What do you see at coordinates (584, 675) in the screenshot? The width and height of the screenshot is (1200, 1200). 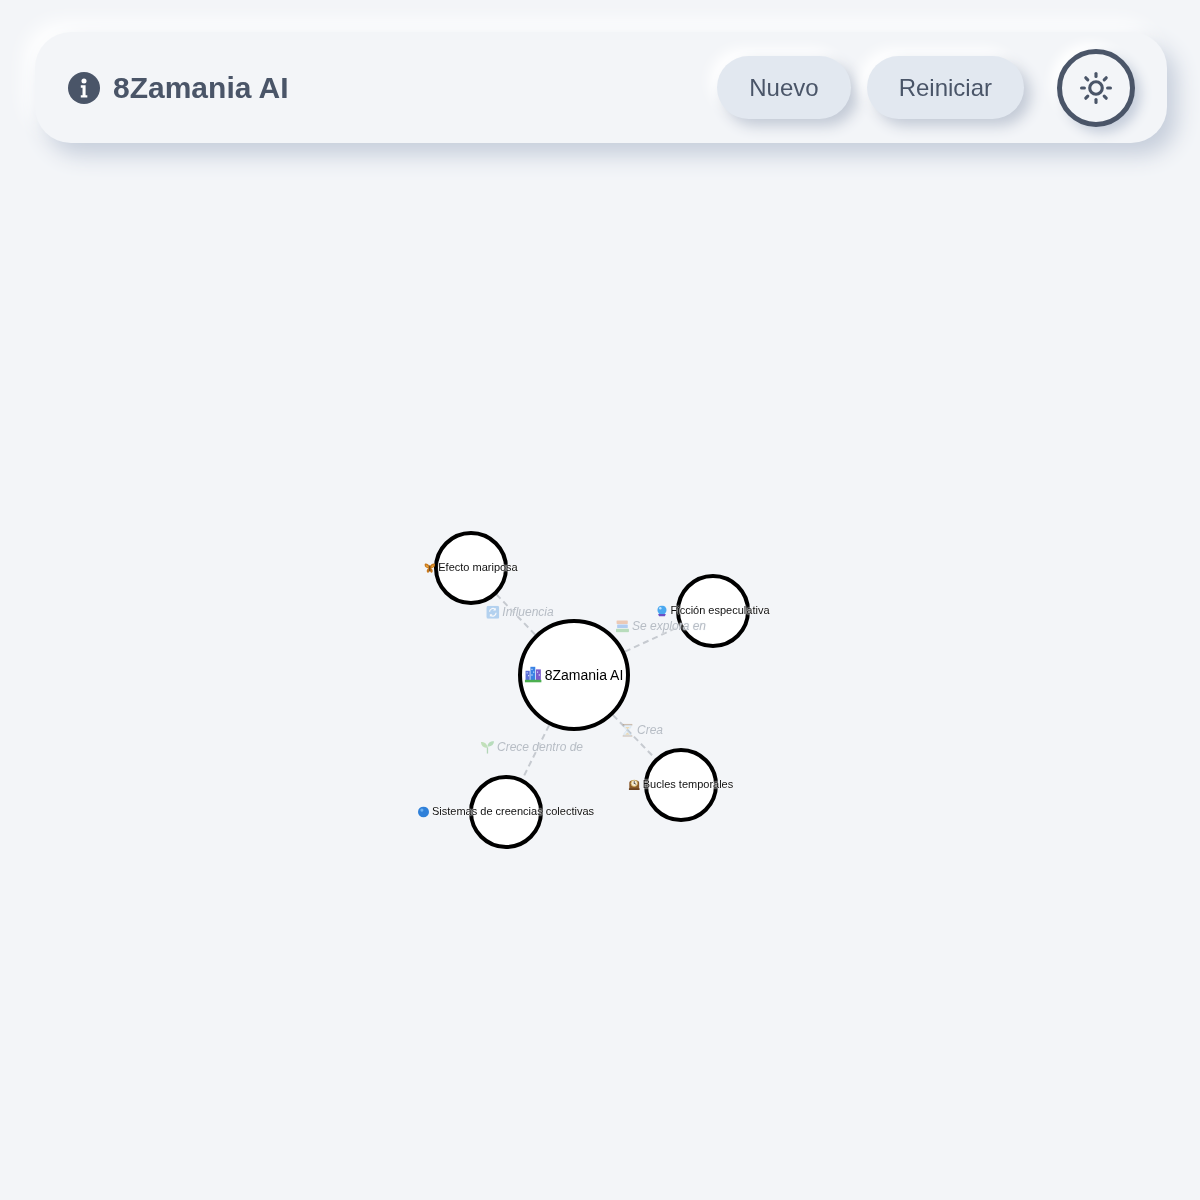 I see `node-label: 8Zamania AI` at bounding box center [584, 675].